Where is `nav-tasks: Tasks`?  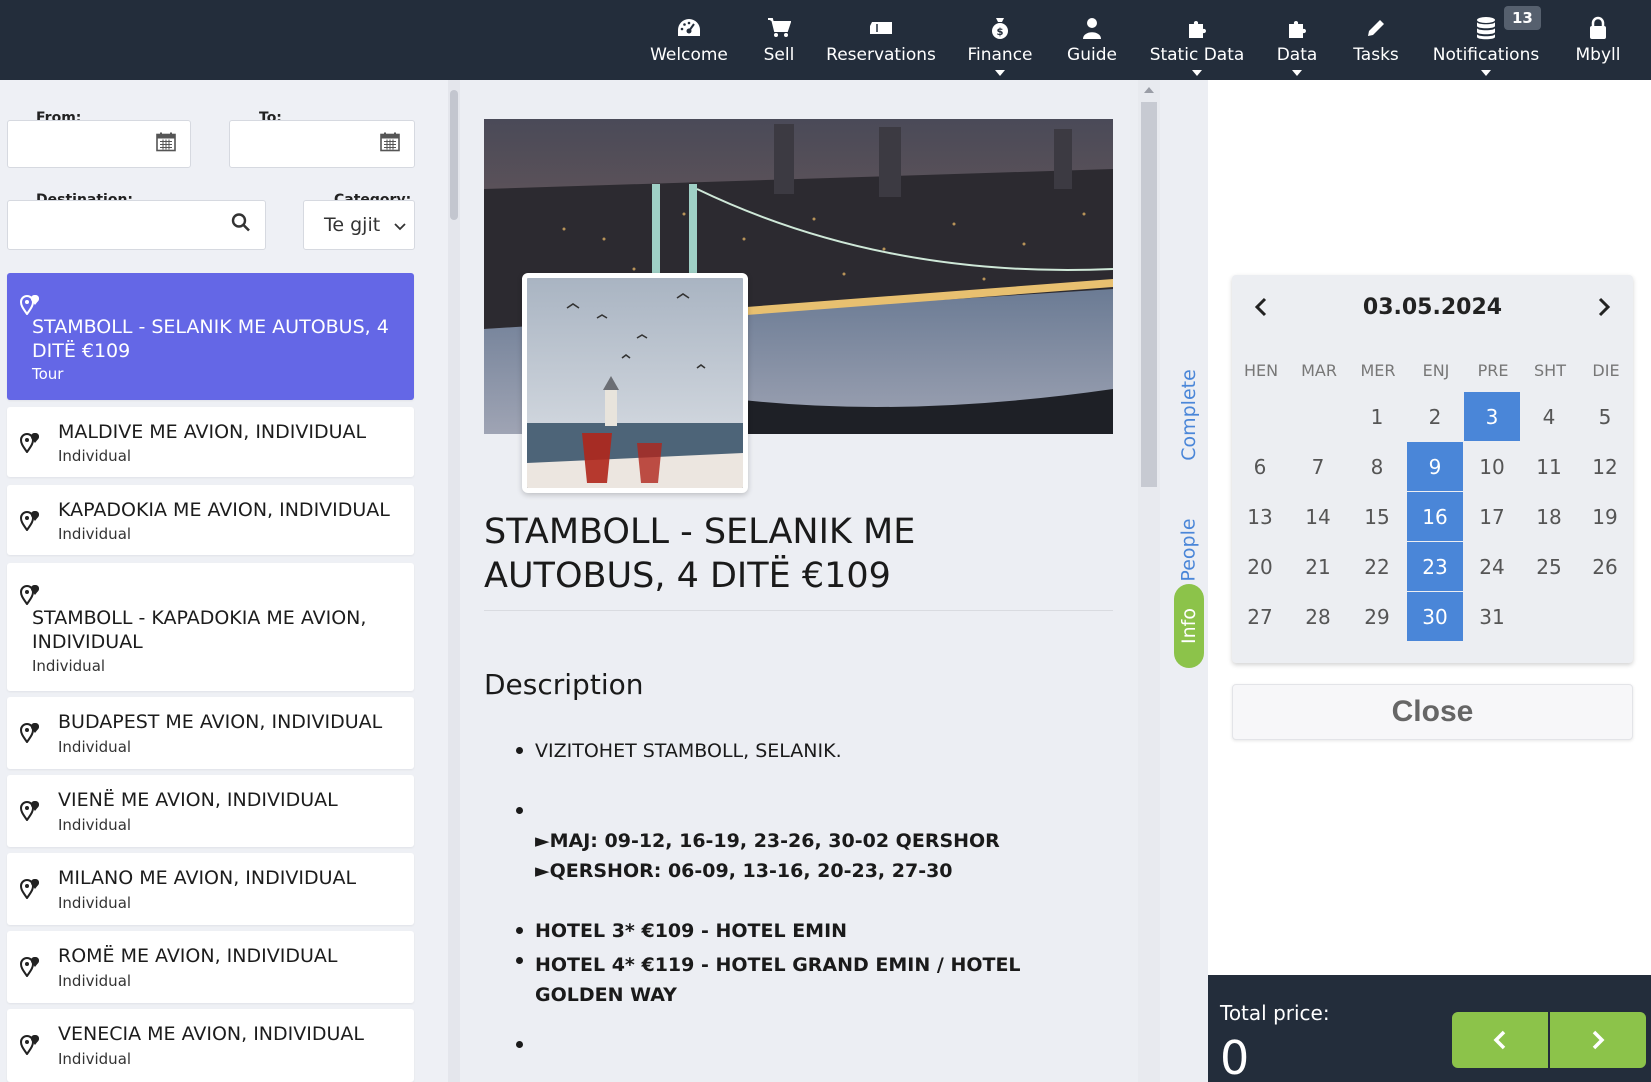 nav-tasks: Tasks is located at coordinates (1376, 40).